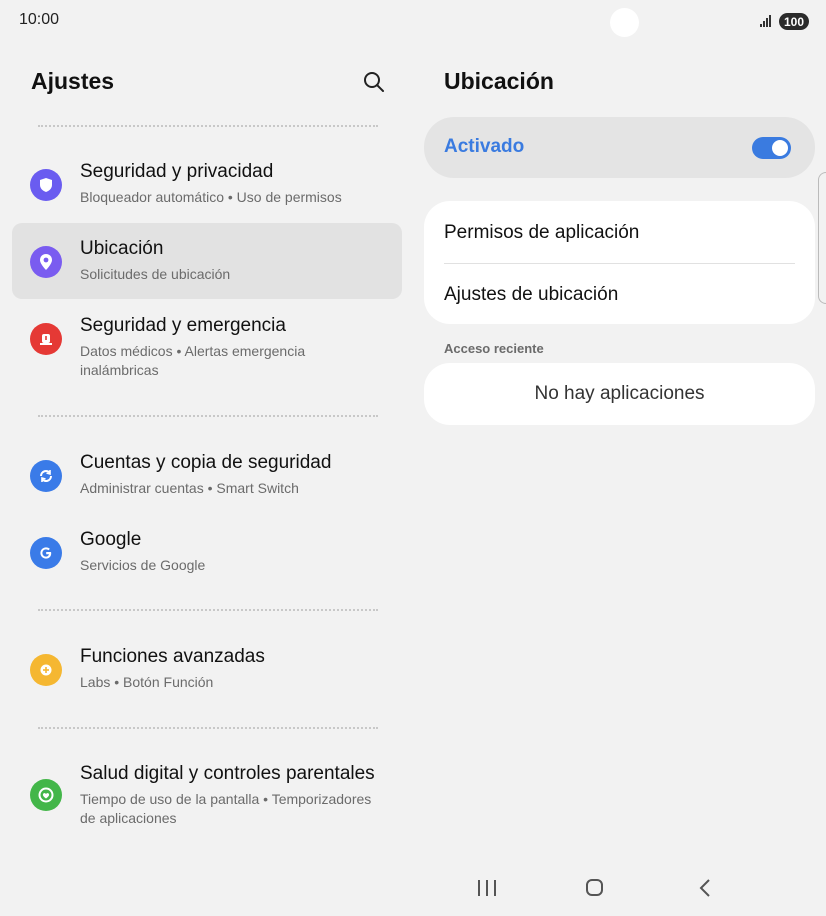  What do you see at coordinates (46, 670) in the screenshot?
I see `gear-plus-icon` at bounding box center [46, 670].